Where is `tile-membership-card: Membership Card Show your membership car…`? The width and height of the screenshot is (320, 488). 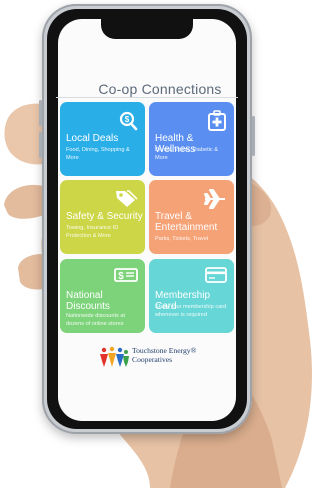
tile-membership-card: Membership Card Show your membership car… is located at coordinates (191, 296).